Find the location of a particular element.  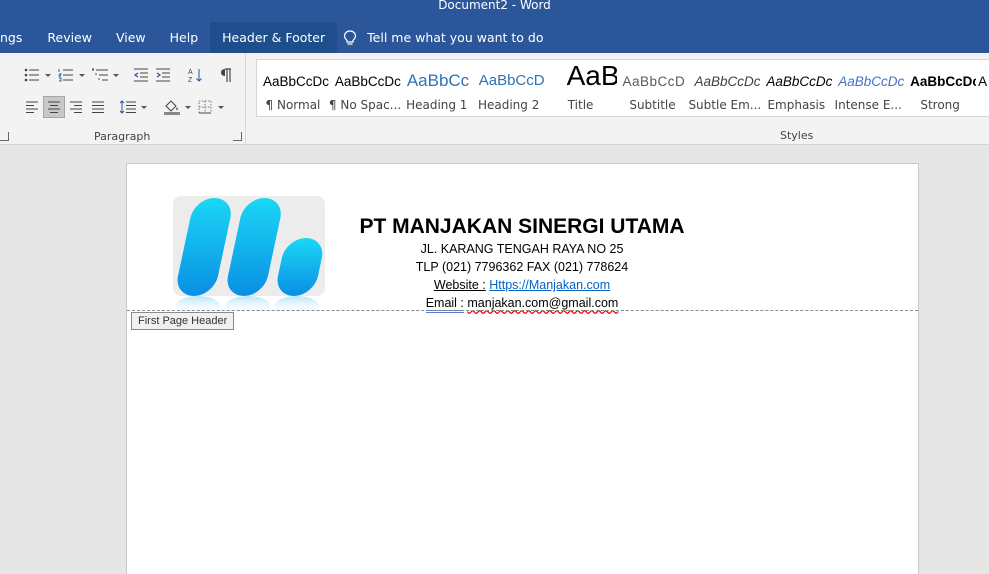

window-title: Document2 - Word is located at coordinates (494, 6).